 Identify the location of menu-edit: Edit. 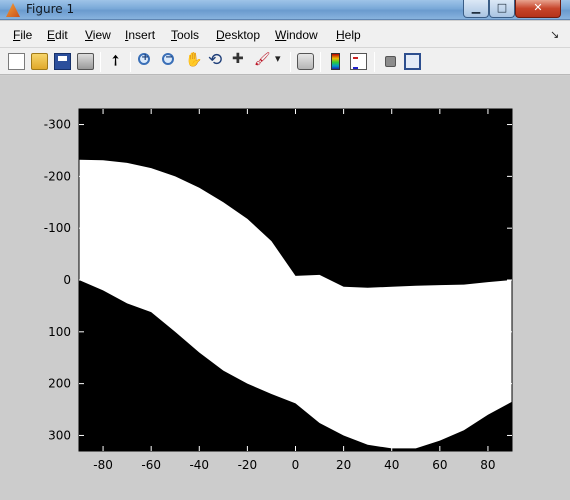
(57, 35).